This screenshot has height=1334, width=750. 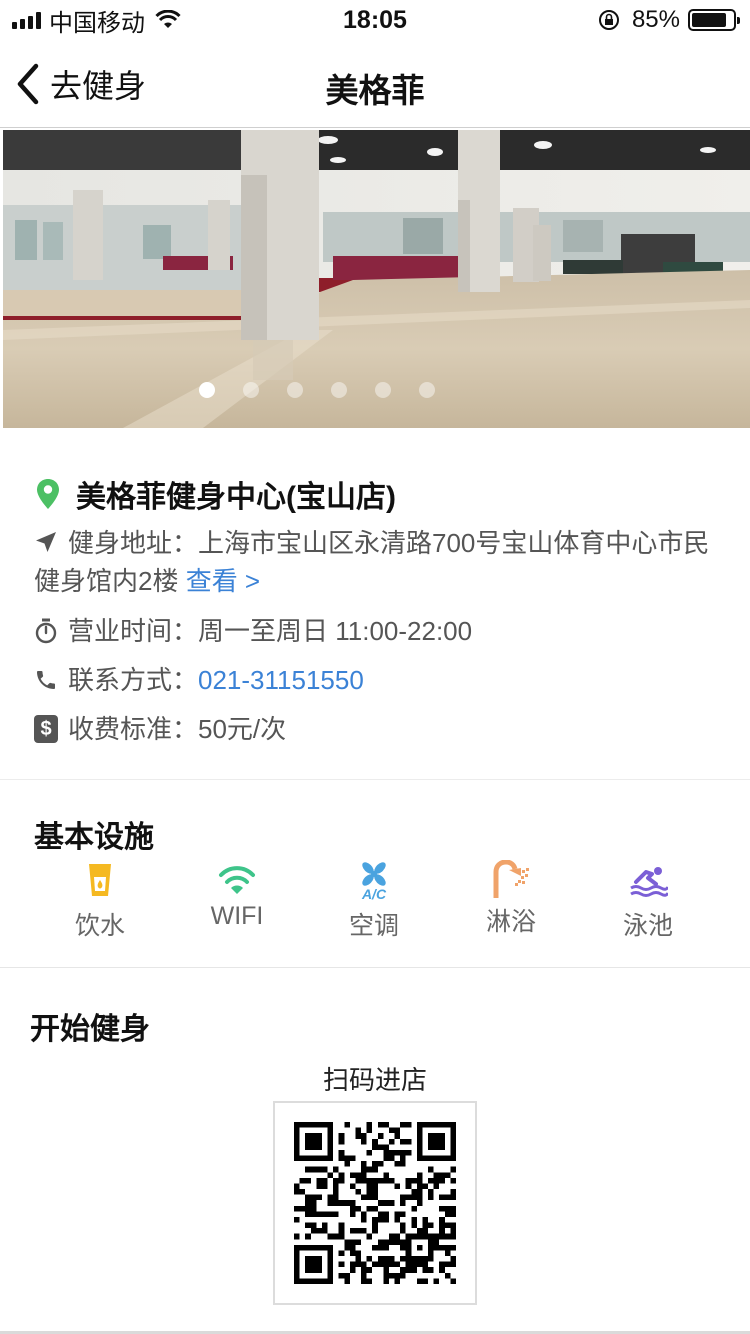 I want to click on hours-row: 营业时间： 周一至周日 11:00-22:00, so click(x=253, y=631).